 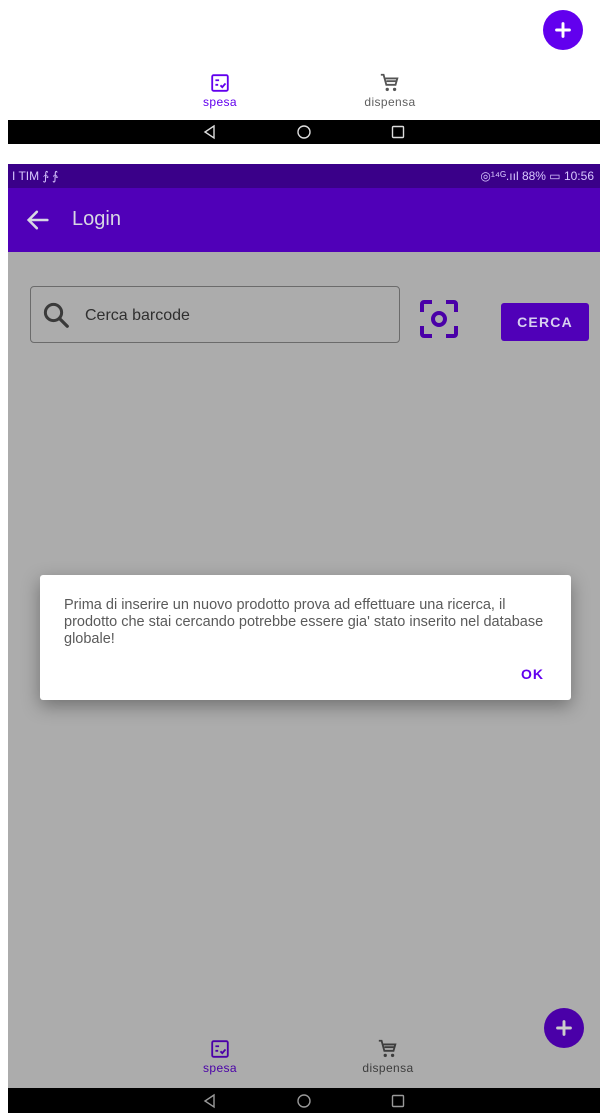 What do you see at coordinates (300, 60) in the screenshot?
I see `previous-screen: spesa dispensa` at bounding box center [300, 60].